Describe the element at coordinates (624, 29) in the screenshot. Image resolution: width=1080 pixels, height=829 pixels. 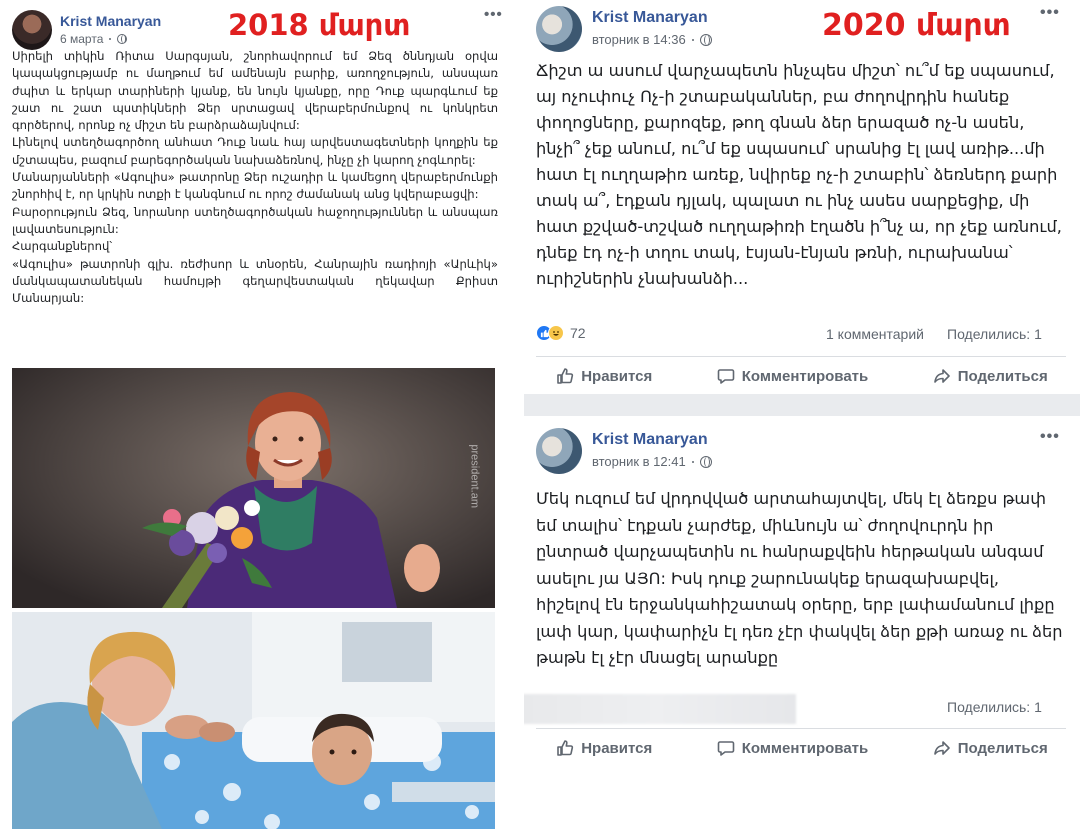
I see `post-header: Krist Manaryan вторник в 14:36` at that location.